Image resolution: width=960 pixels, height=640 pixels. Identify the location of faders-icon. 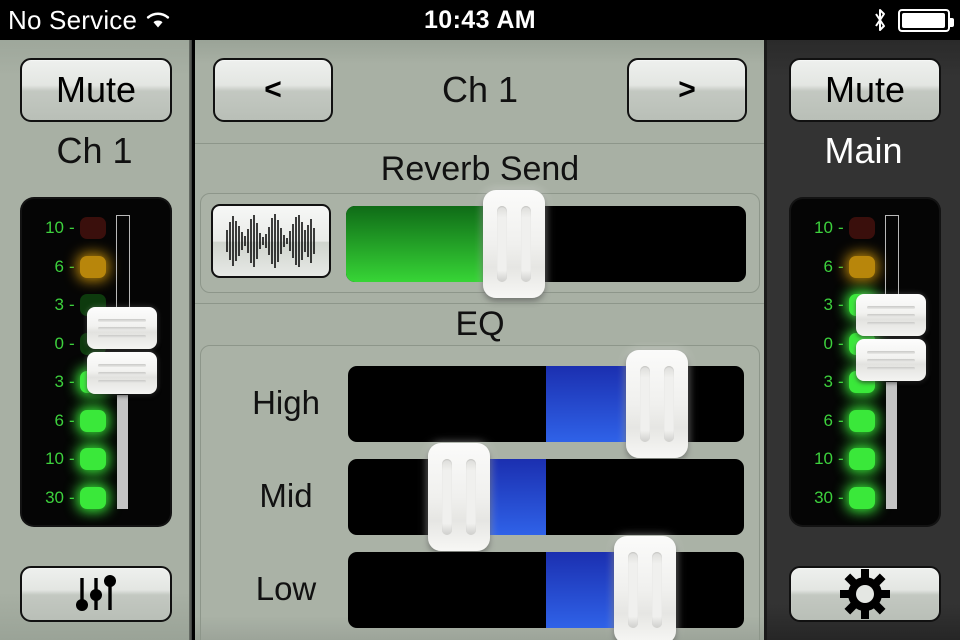
(96, 593).